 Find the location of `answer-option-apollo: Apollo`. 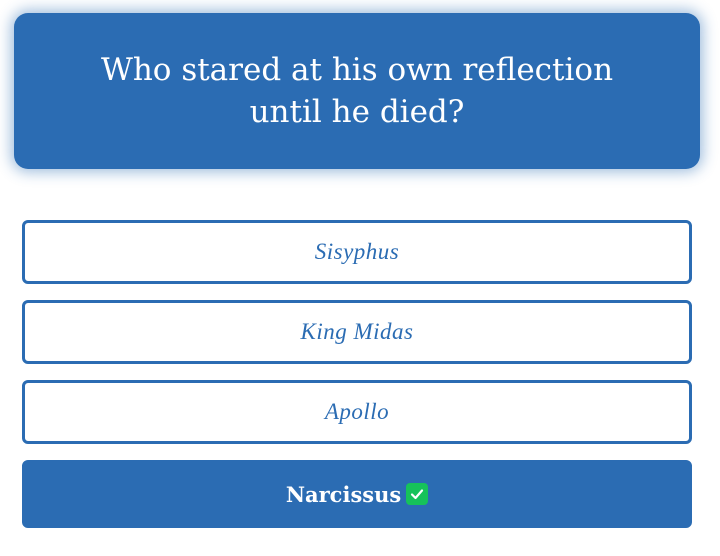

answer-option-apollo: Apollo is located at coordinates (357, 412).